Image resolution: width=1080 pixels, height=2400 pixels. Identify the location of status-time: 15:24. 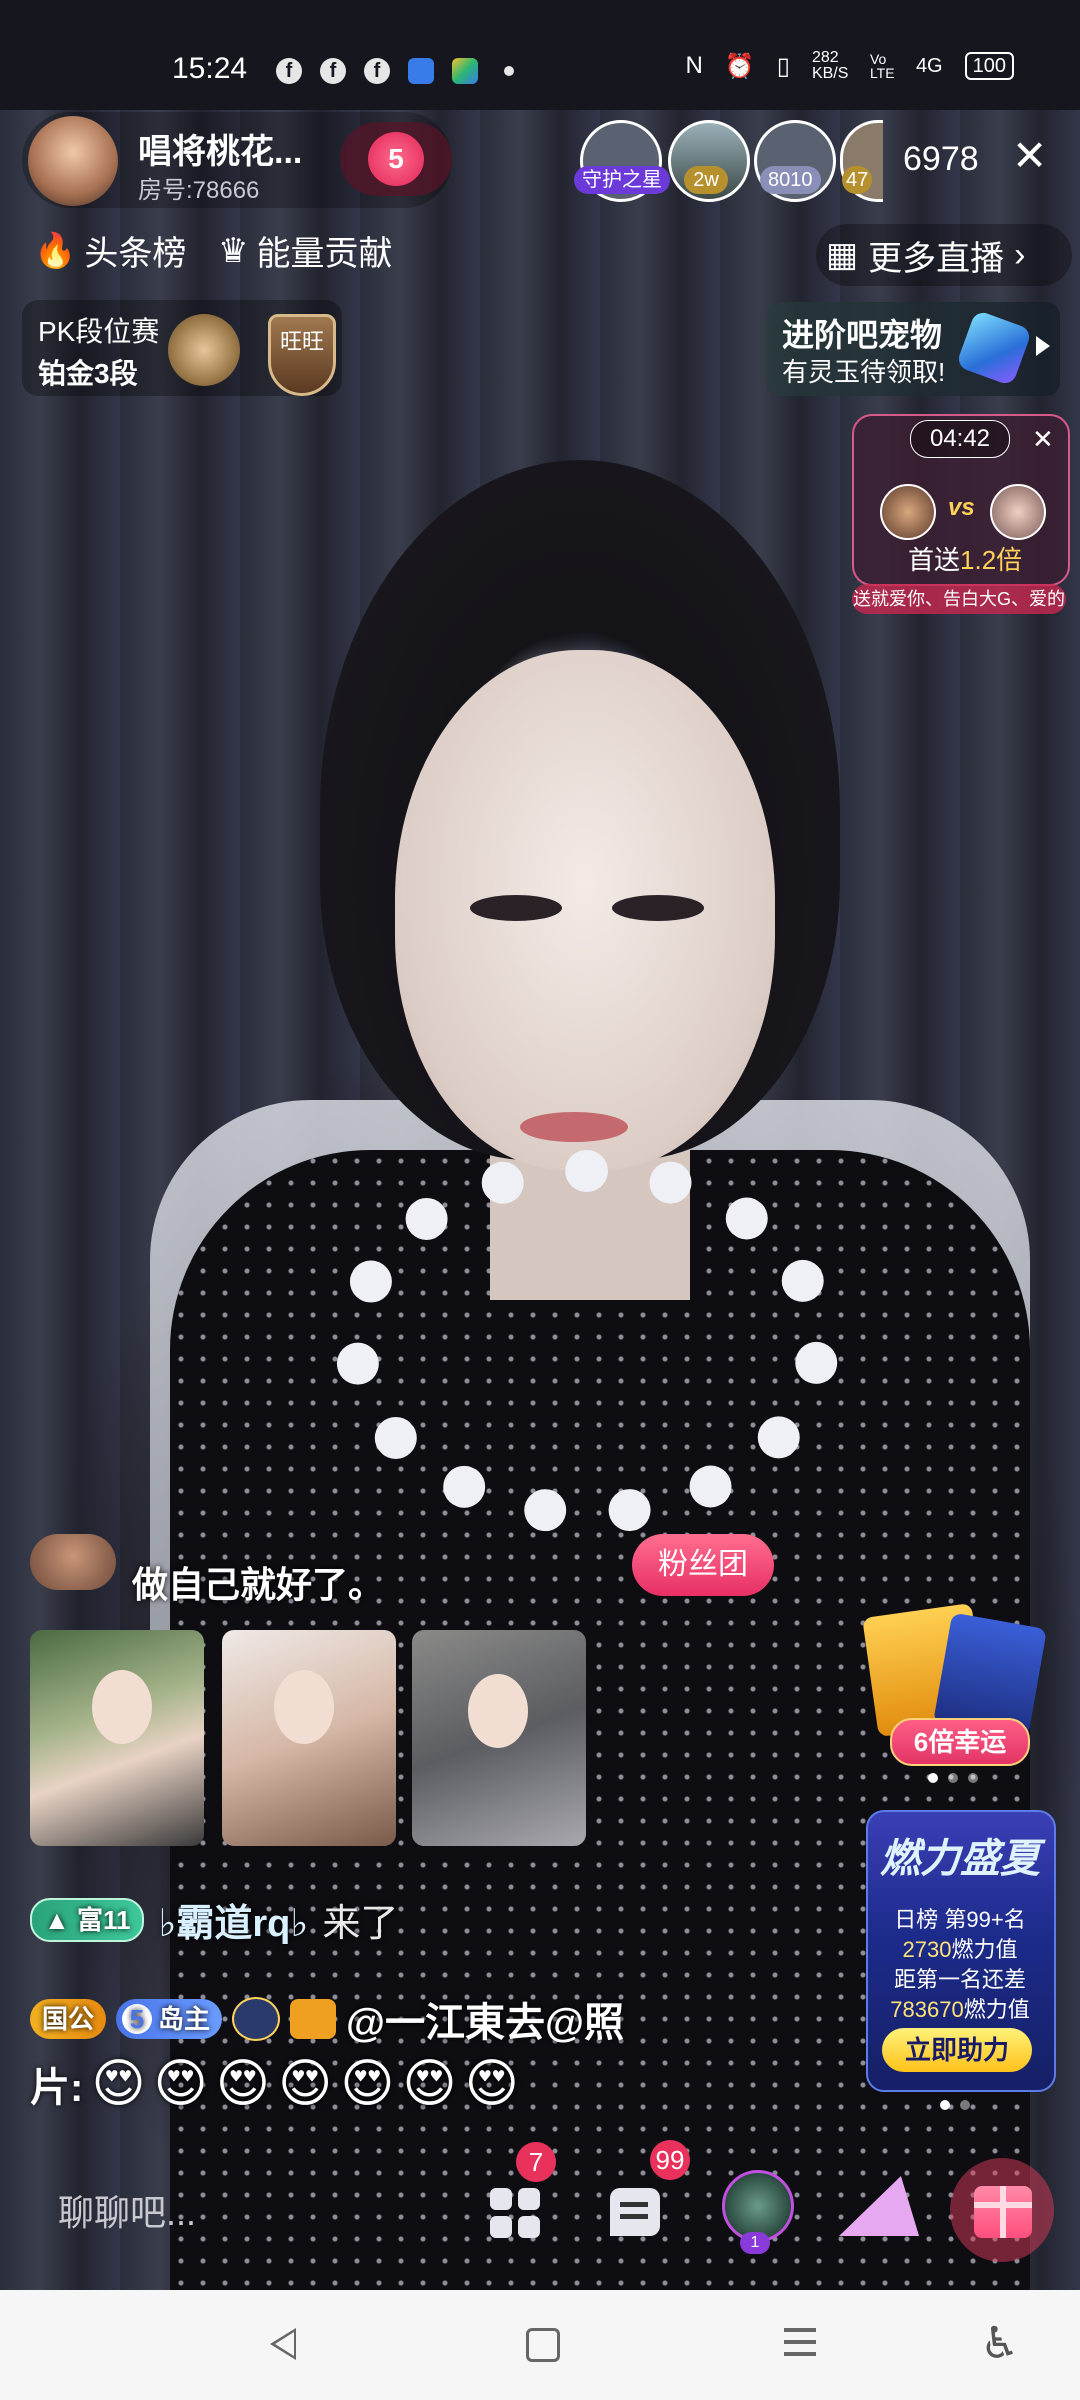
(210, 68).